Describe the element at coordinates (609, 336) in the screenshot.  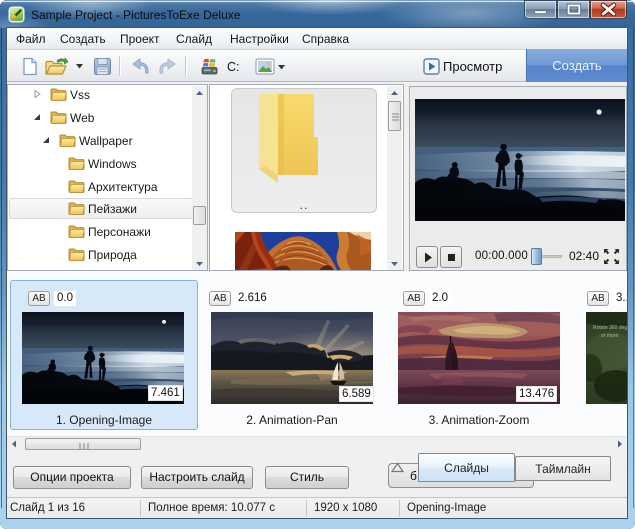
I see `svg-text: or more` at that location.